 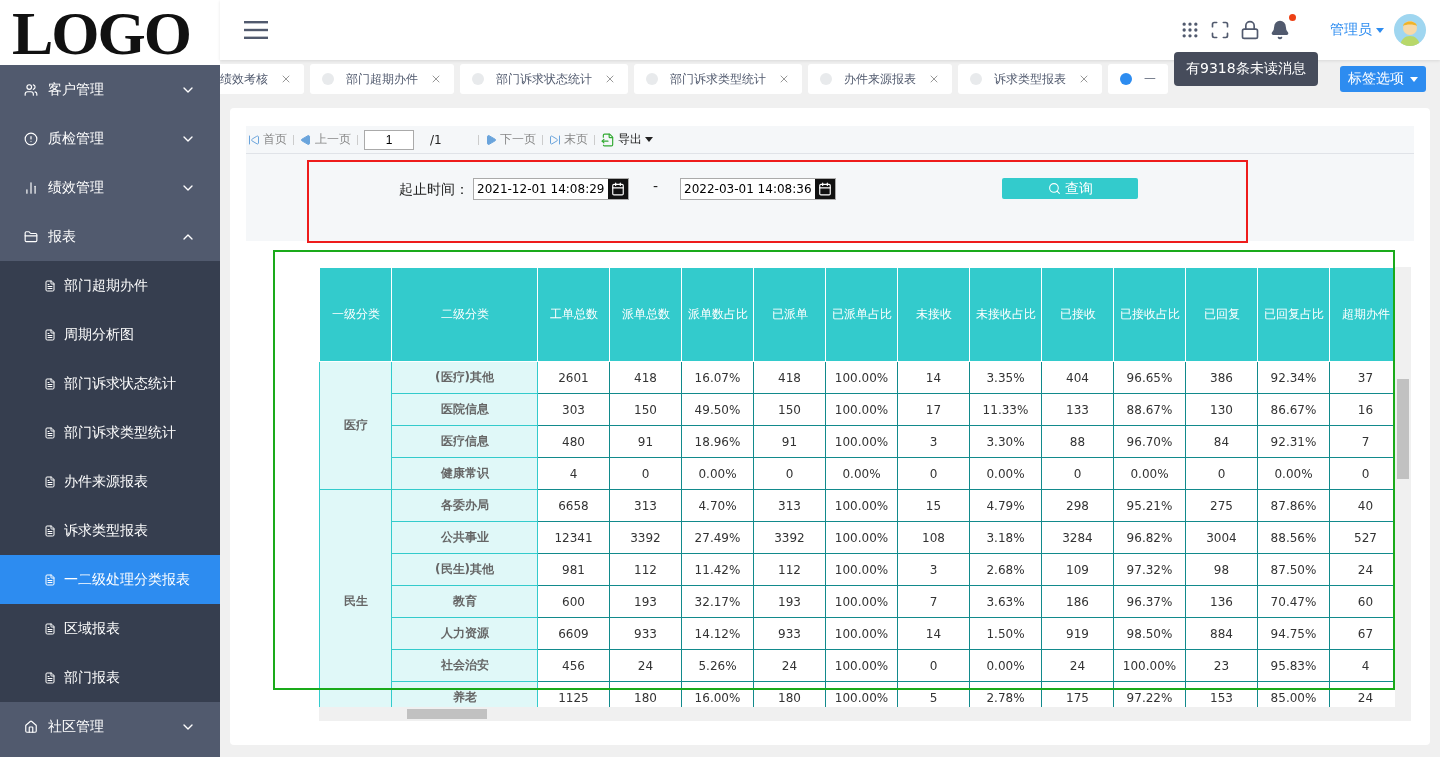 I want to click on fullscreen-icon, so click(x=1220, y=30).